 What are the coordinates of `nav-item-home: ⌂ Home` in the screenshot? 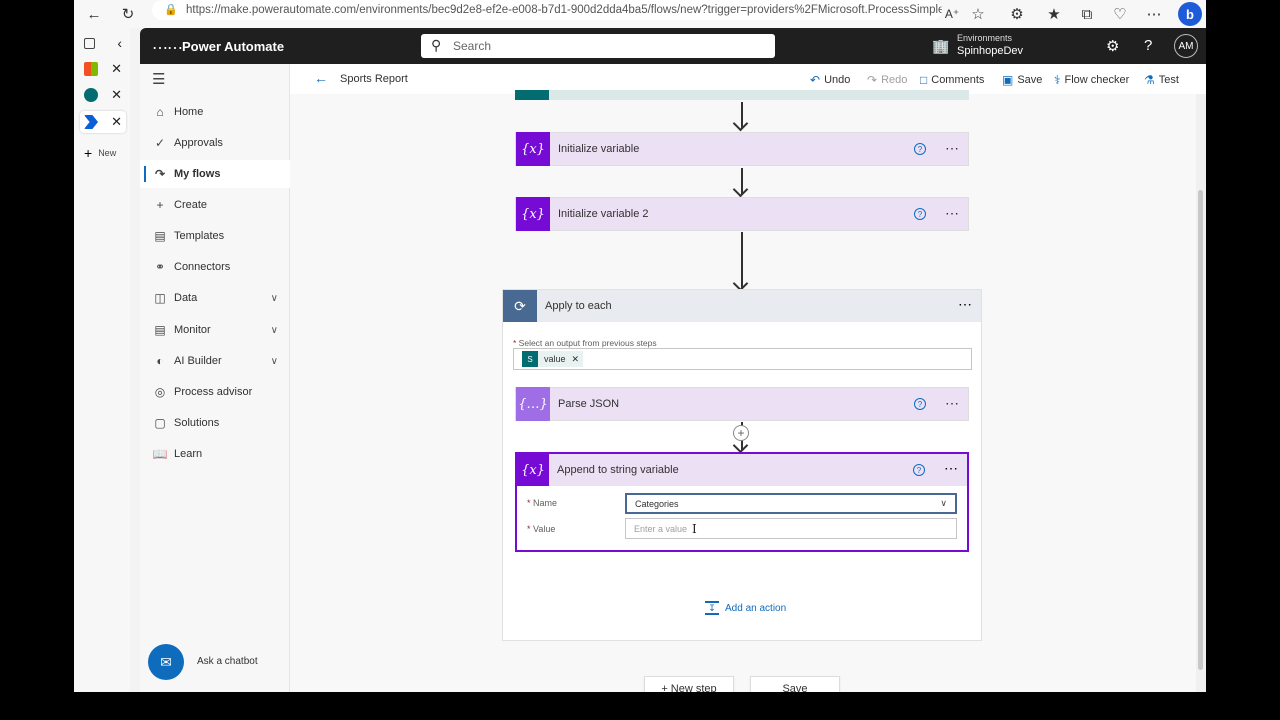 It's located at (215, 112).